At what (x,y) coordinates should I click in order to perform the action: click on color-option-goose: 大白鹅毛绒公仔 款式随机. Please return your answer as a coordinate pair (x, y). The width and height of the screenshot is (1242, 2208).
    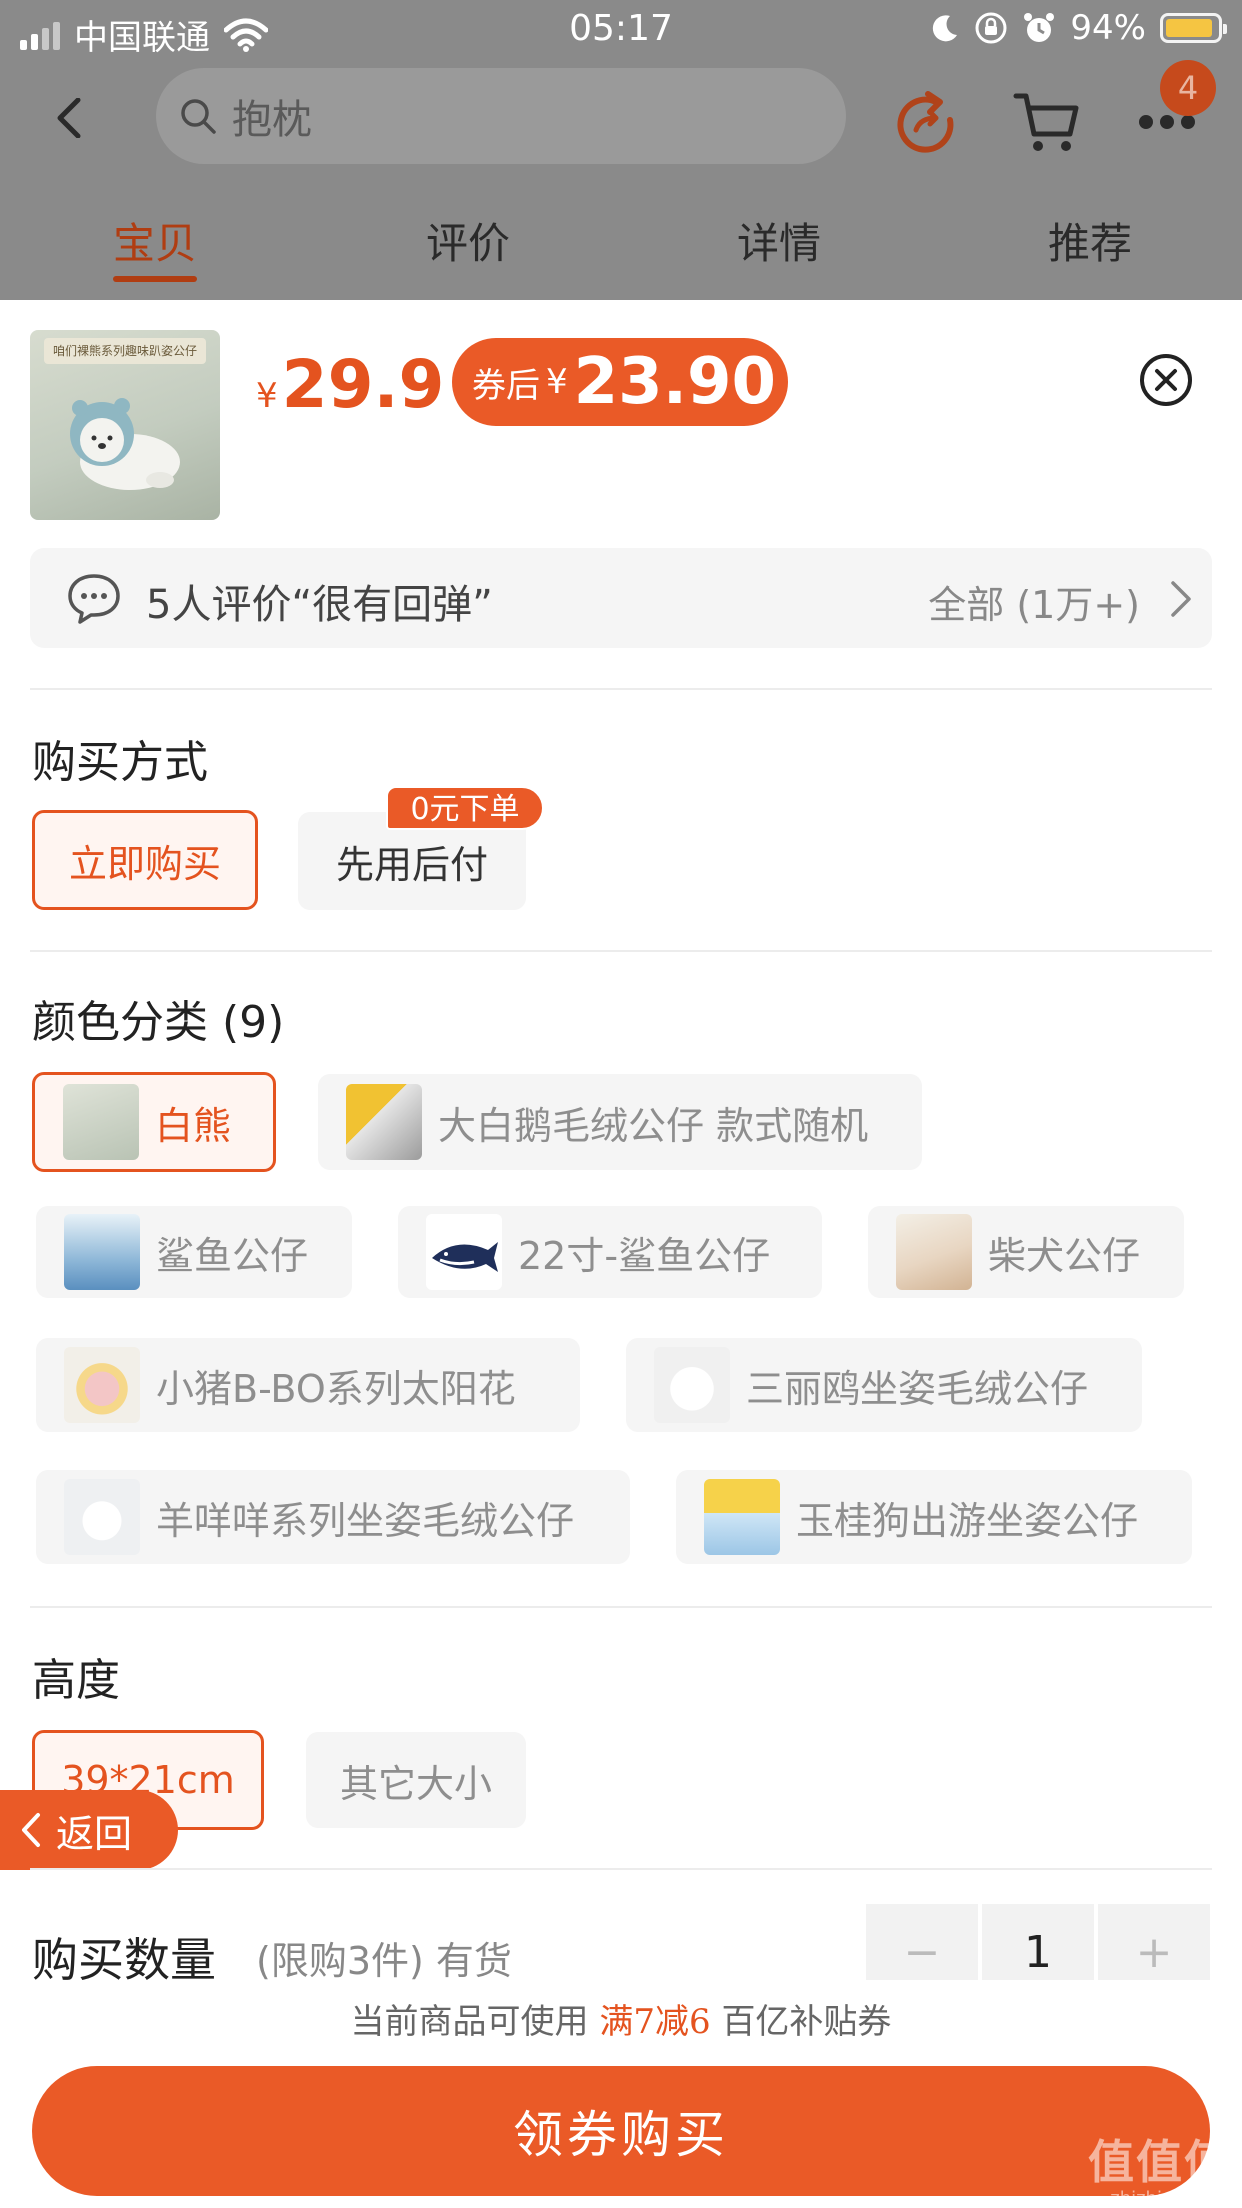
    Looking at the image, I should click on (620, 1122).